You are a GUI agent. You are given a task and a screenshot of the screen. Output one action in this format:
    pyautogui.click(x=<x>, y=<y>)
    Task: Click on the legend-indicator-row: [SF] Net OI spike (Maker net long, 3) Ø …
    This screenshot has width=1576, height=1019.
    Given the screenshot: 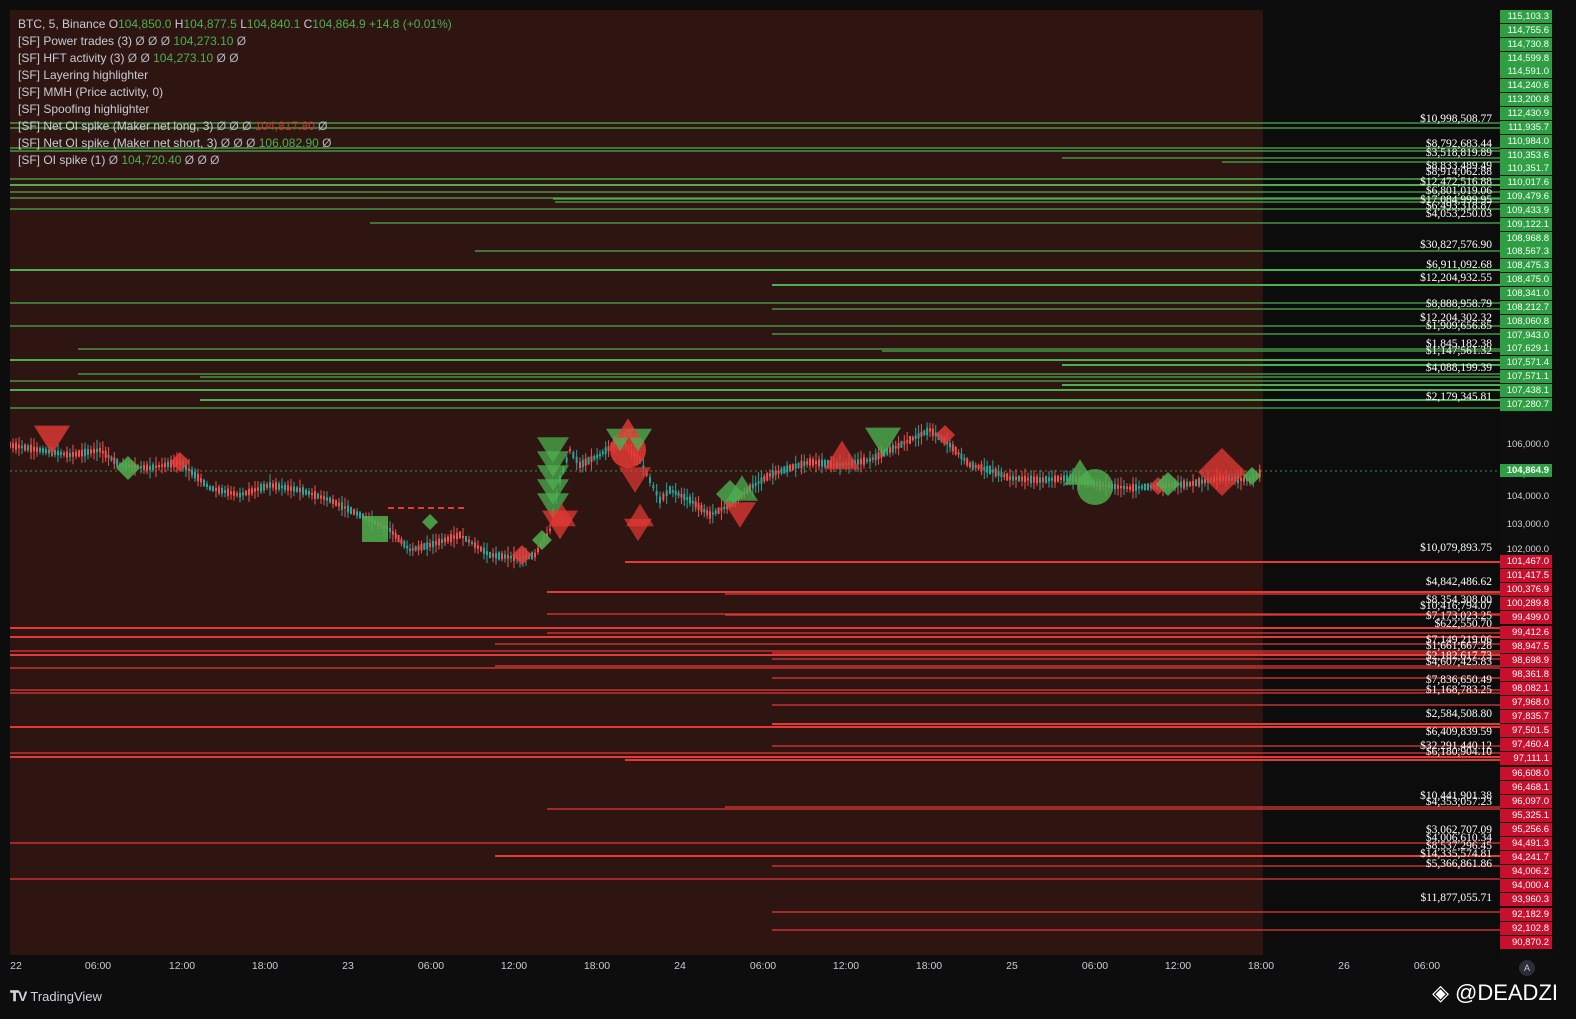 What is the action you would take?
    pyautogui.click(x=235, y=126)
    